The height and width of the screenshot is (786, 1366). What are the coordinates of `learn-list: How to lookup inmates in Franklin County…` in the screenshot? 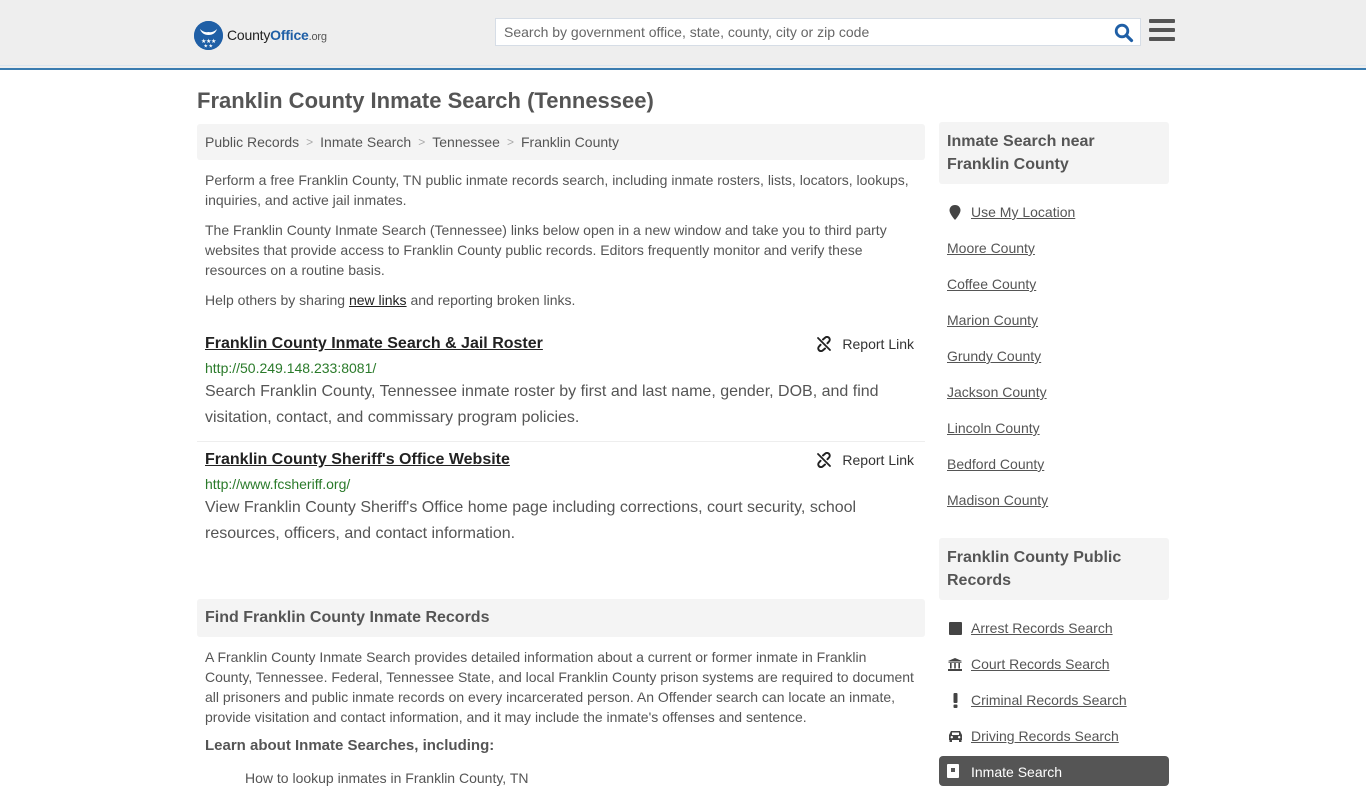 It's located at (561, 778).